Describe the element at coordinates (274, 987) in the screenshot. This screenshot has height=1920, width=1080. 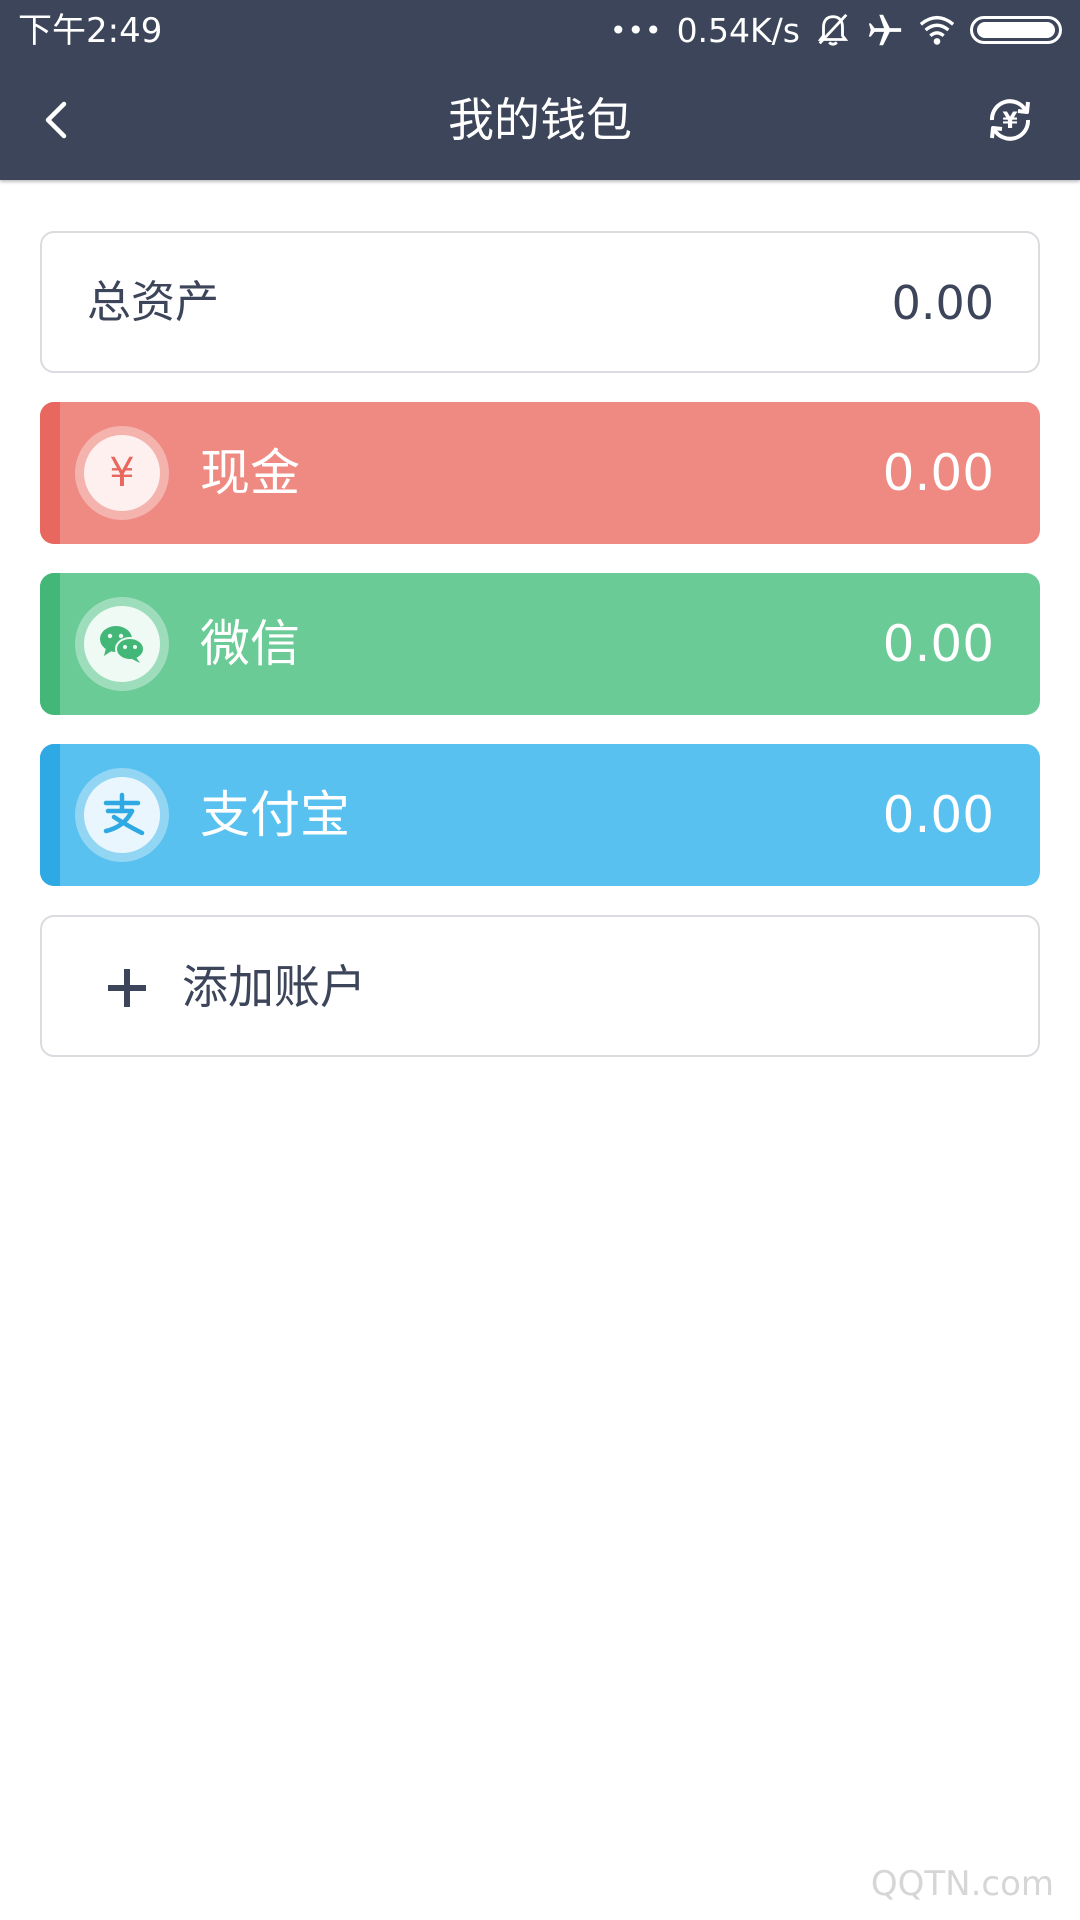
I see `add-account-label: 添加账户` at that location.